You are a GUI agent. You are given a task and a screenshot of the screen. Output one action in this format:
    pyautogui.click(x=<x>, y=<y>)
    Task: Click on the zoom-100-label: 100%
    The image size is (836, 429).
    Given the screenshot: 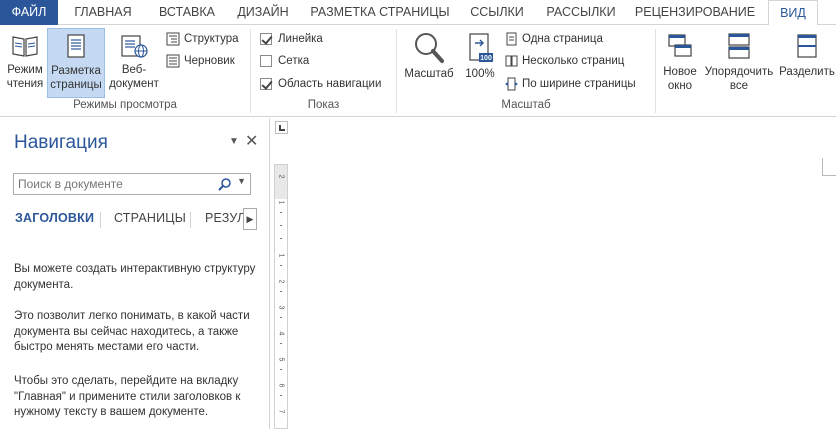 What is the action you would take?
    pyautogui.click(x=480, y=74)
    